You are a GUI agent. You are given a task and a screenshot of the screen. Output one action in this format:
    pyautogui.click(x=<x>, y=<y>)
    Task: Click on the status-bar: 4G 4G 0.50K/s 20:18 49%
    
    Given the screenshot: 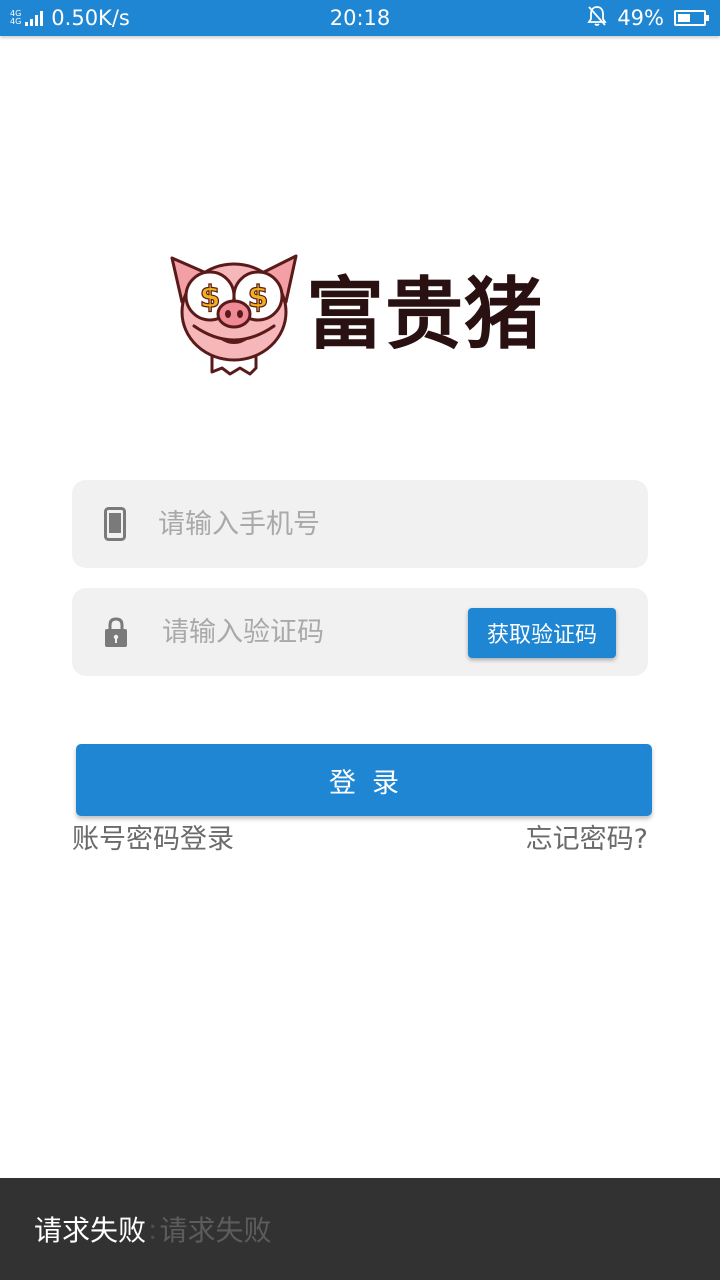 What is the action you would take?
    pyautogui.click(x=360, y=18)
    